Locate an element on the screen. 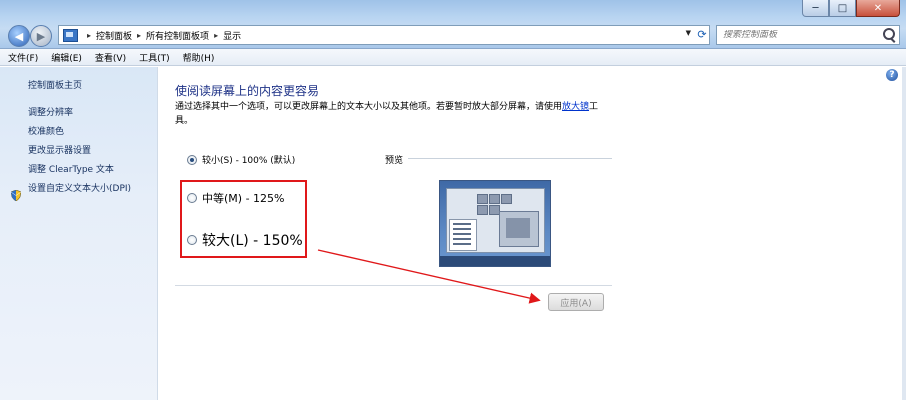 Image resolution: width=906 pixels, height=400 pixels. preview-divider is located at coordinates (510, 158).